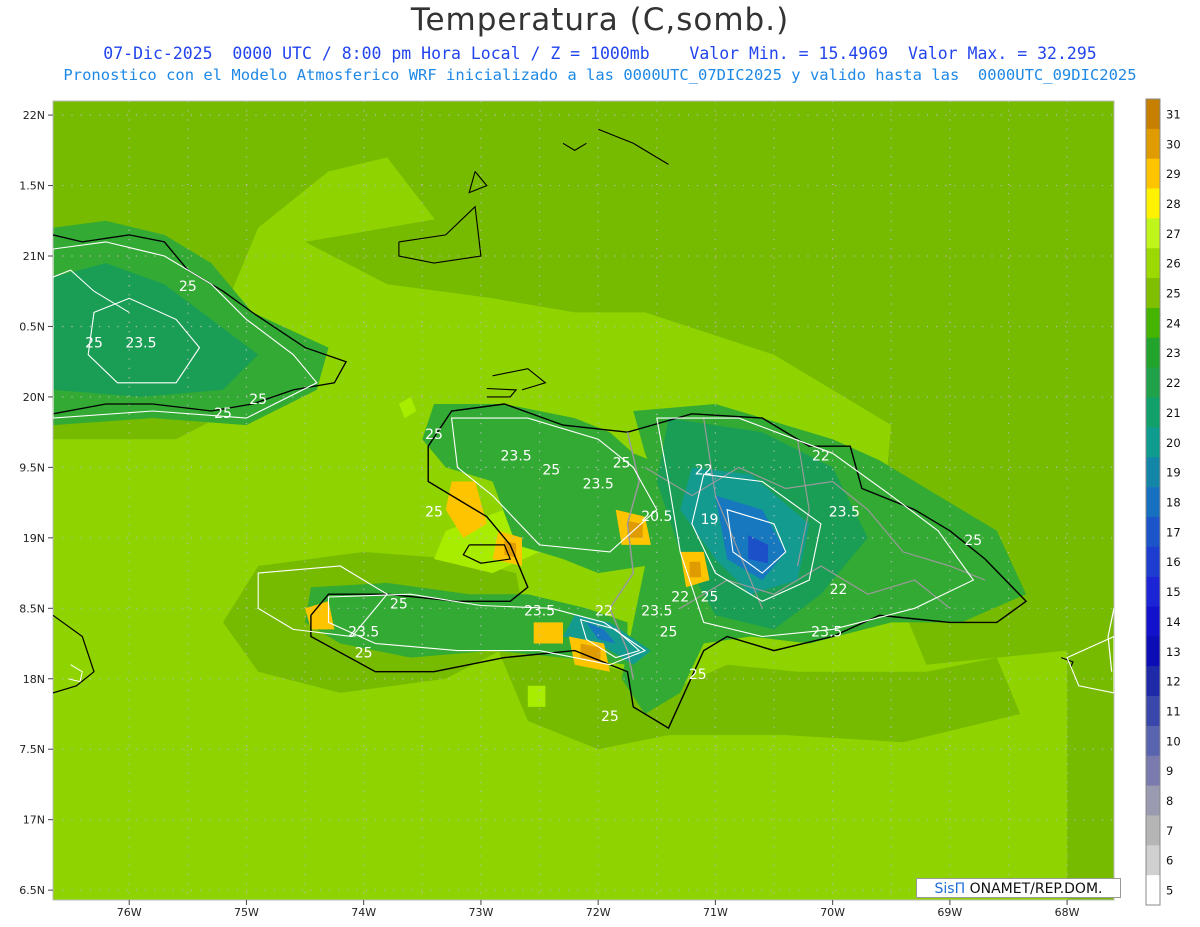 This screenshot has height=927, width=1200. Describe the element at coordinates (1169, 831) in the screenshot. I see `colorbar-label: 7` at that location.